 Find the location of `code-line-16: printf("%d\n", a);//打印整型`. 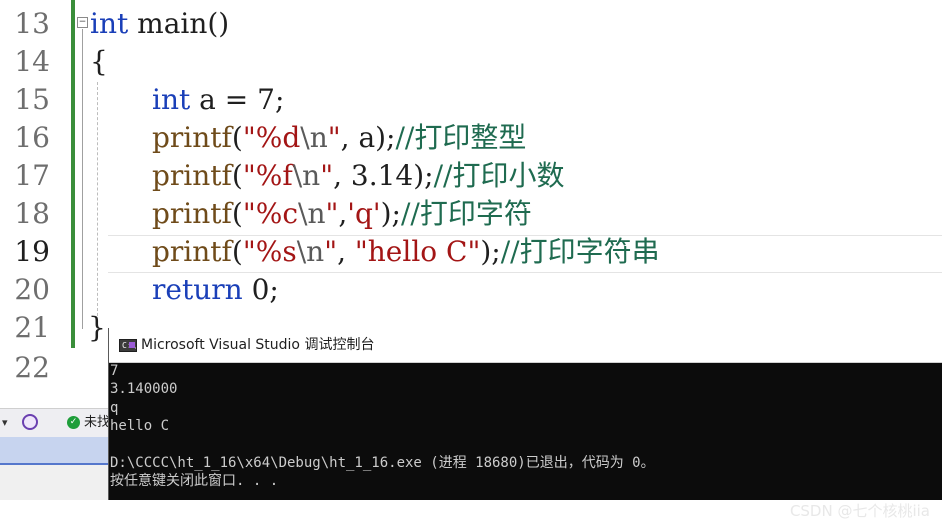

code-line-16: printf("%d\n", a);//打印整型 is located at coordinates (339, 138).